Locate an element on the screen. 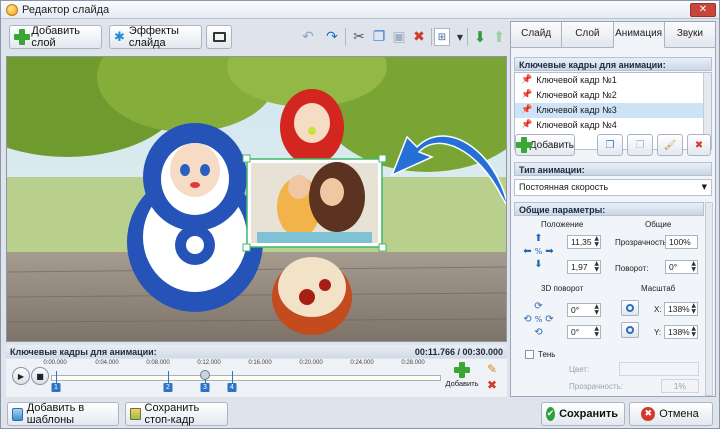  align-icon: ⊞ is located at coordinates (442, 37).